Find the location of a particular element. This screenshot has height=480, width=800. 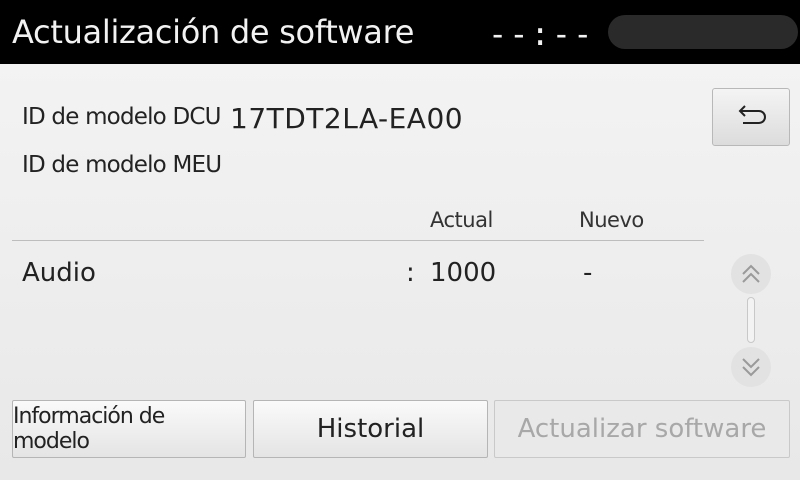

status-pill is located at coordinates (703, 32).